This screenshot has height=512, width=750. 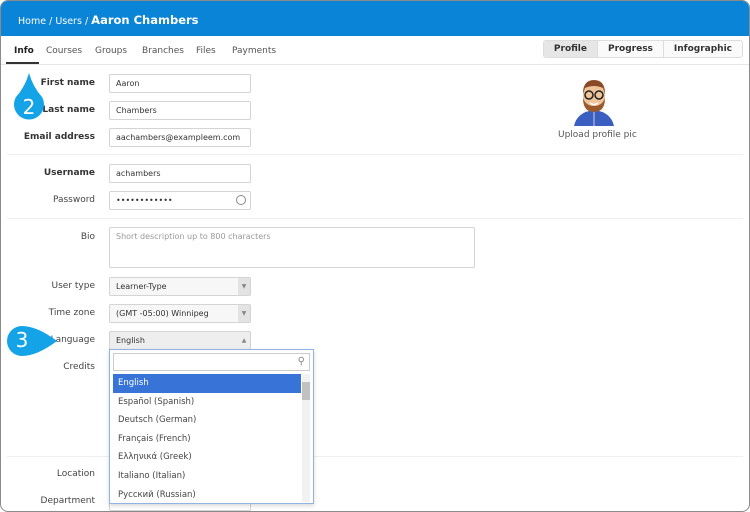 What do you see at coordinates (211, 362) in the screenshot?
I see `language-search-input: ⚲` at bounding box center [211, 362].